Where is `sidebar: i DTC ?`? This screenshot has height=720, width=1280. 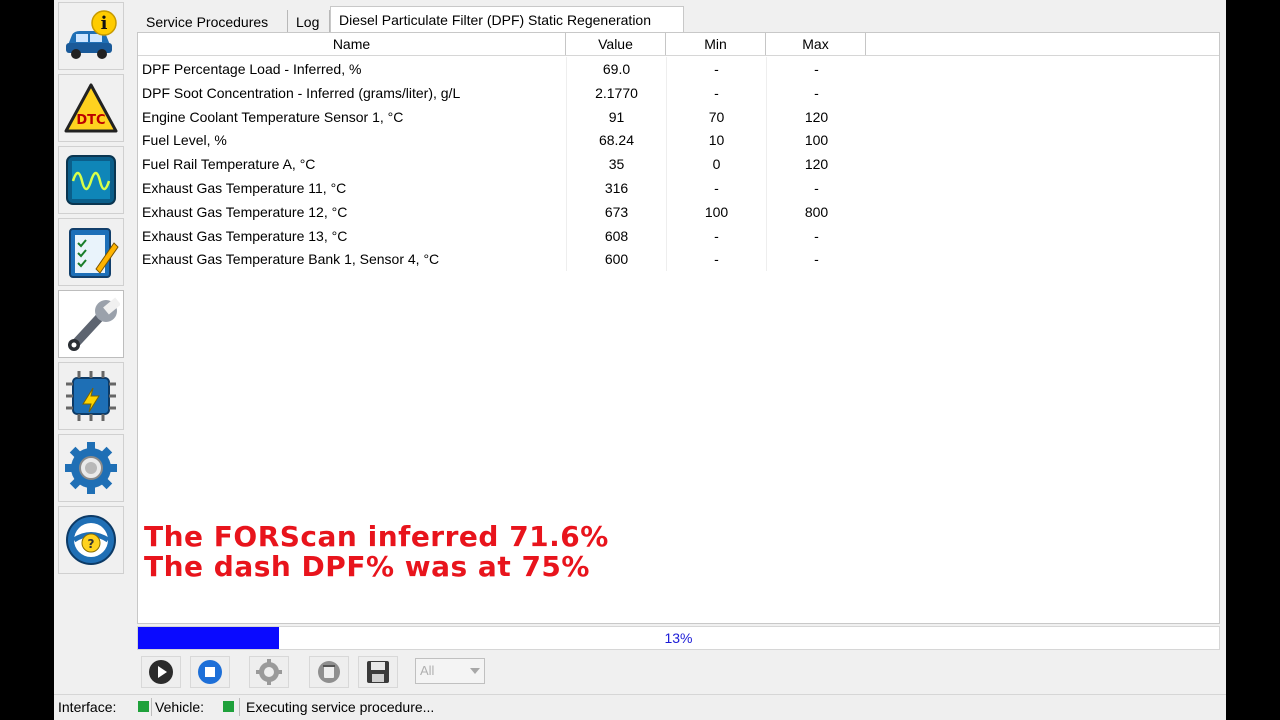 sidebar: i DTC ? is located at coordinates (90, 300).